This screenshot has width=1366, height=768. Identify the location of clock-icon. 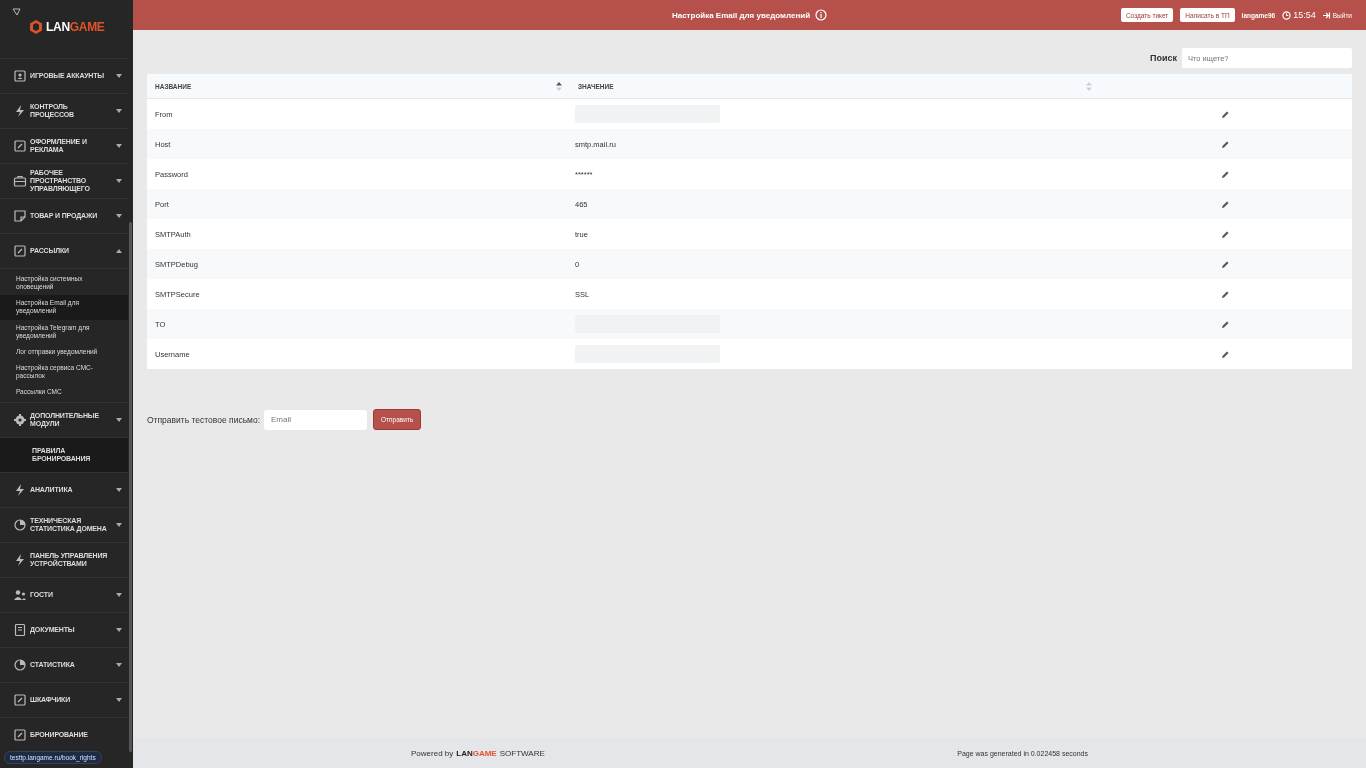
(1287, 15).